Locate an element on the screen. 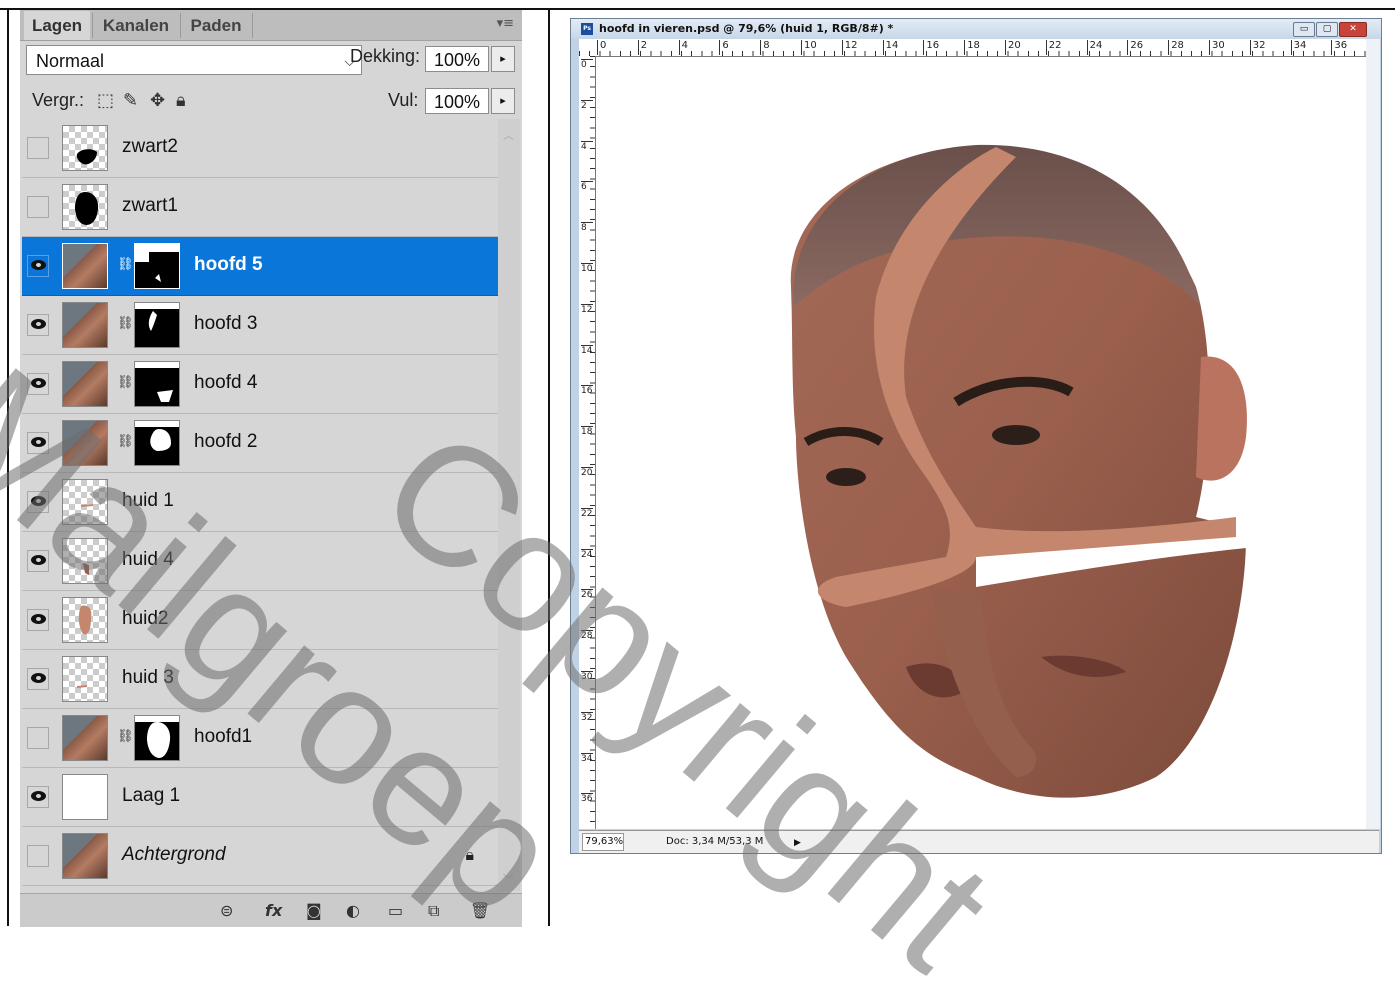  lock-label: Vergr.: is located at coordinates (58, 100).